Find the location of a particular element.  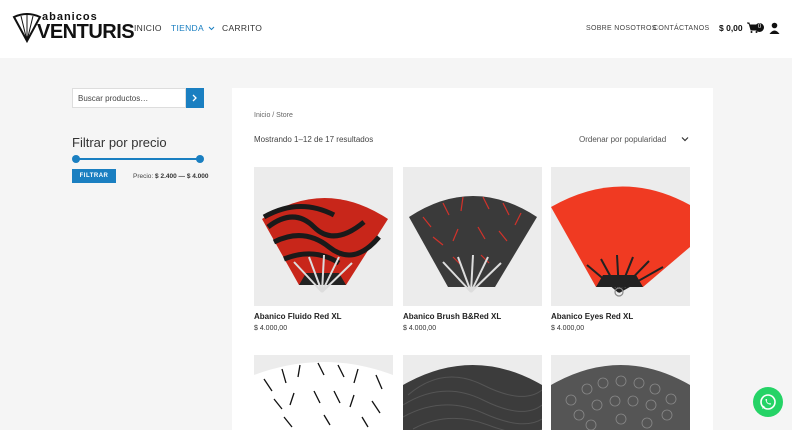

price-range-value: $ 2.400 — $ 4.000 is located at coordinates (182, 176).